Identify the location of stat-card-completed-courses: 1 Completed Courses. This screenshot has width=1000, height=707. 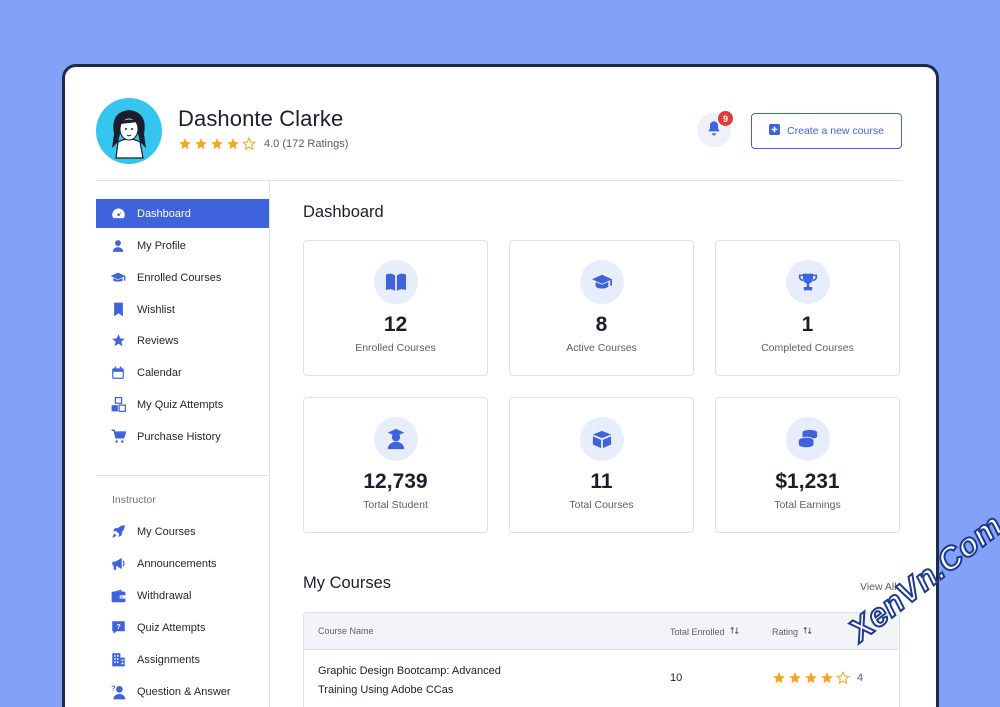
(807, 308).